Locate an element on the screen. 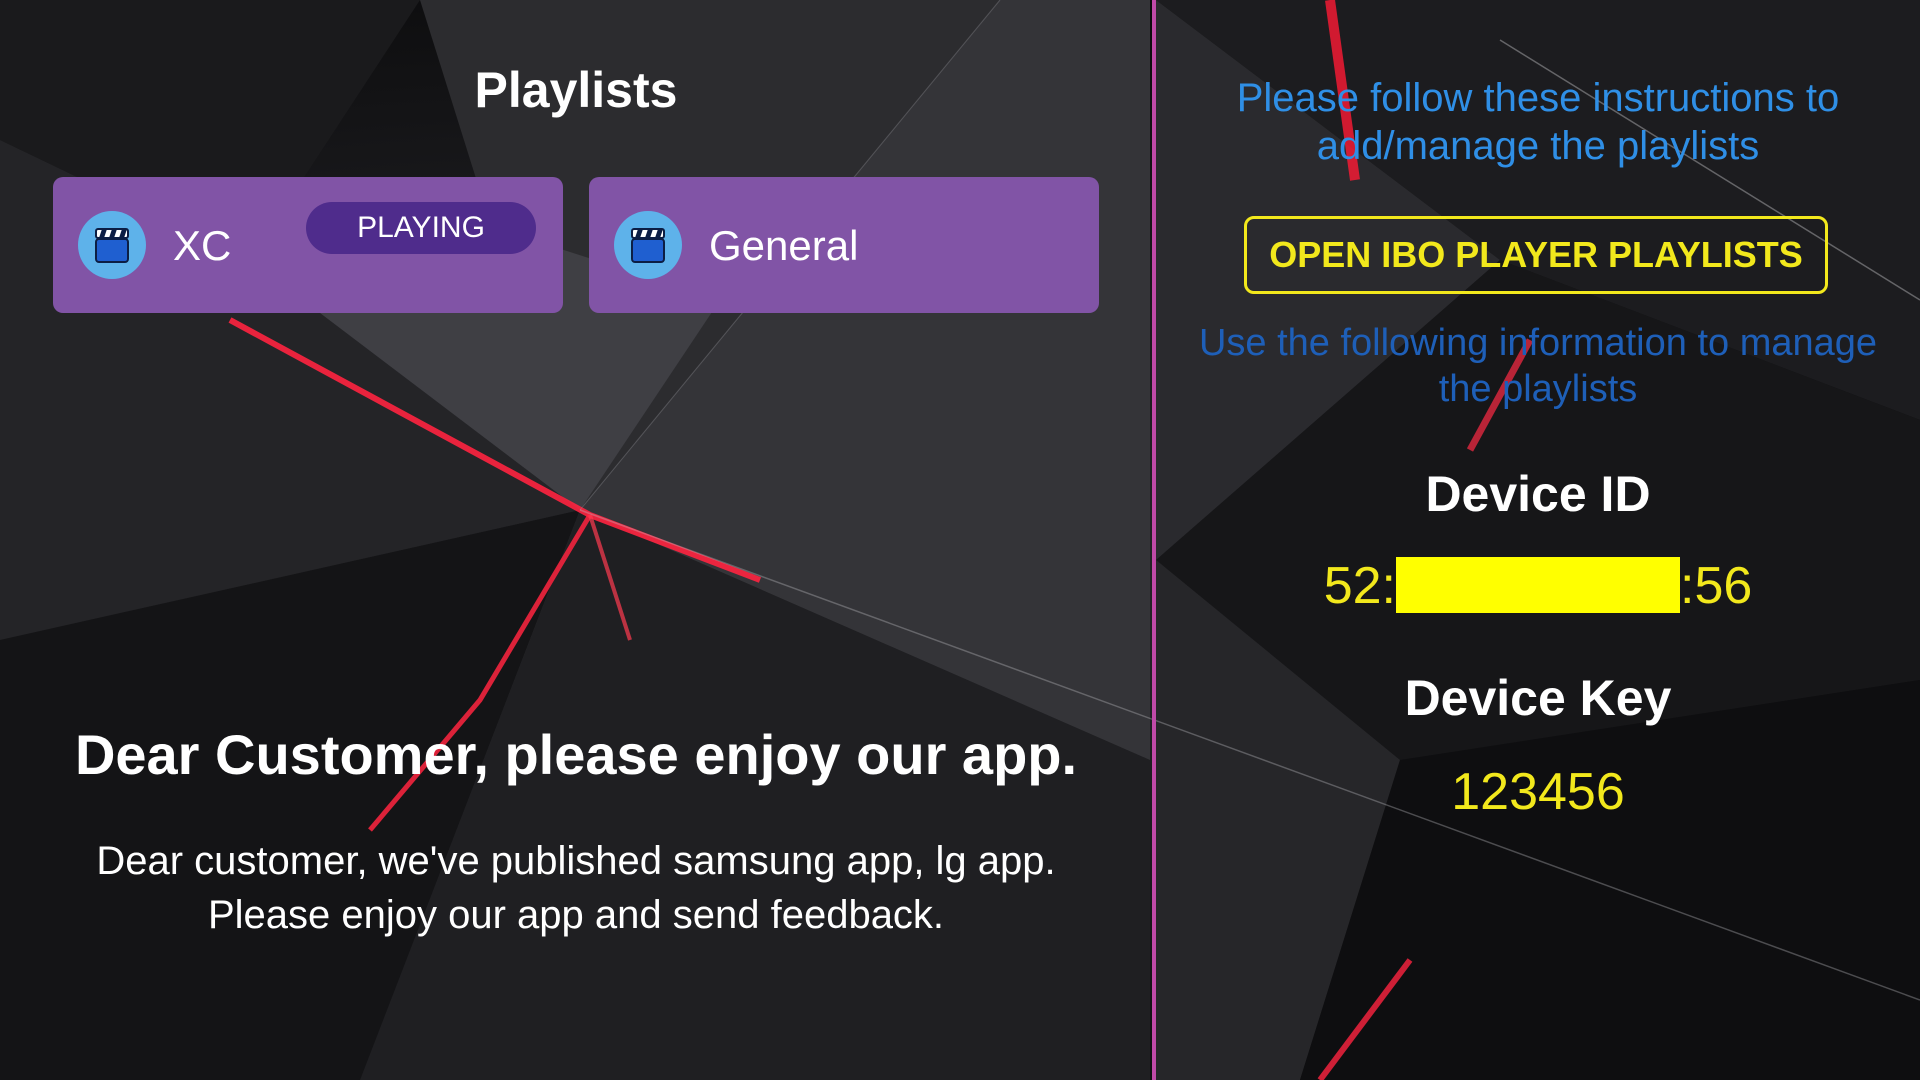  playlist-label: XC is located at coordinates (202, 245).